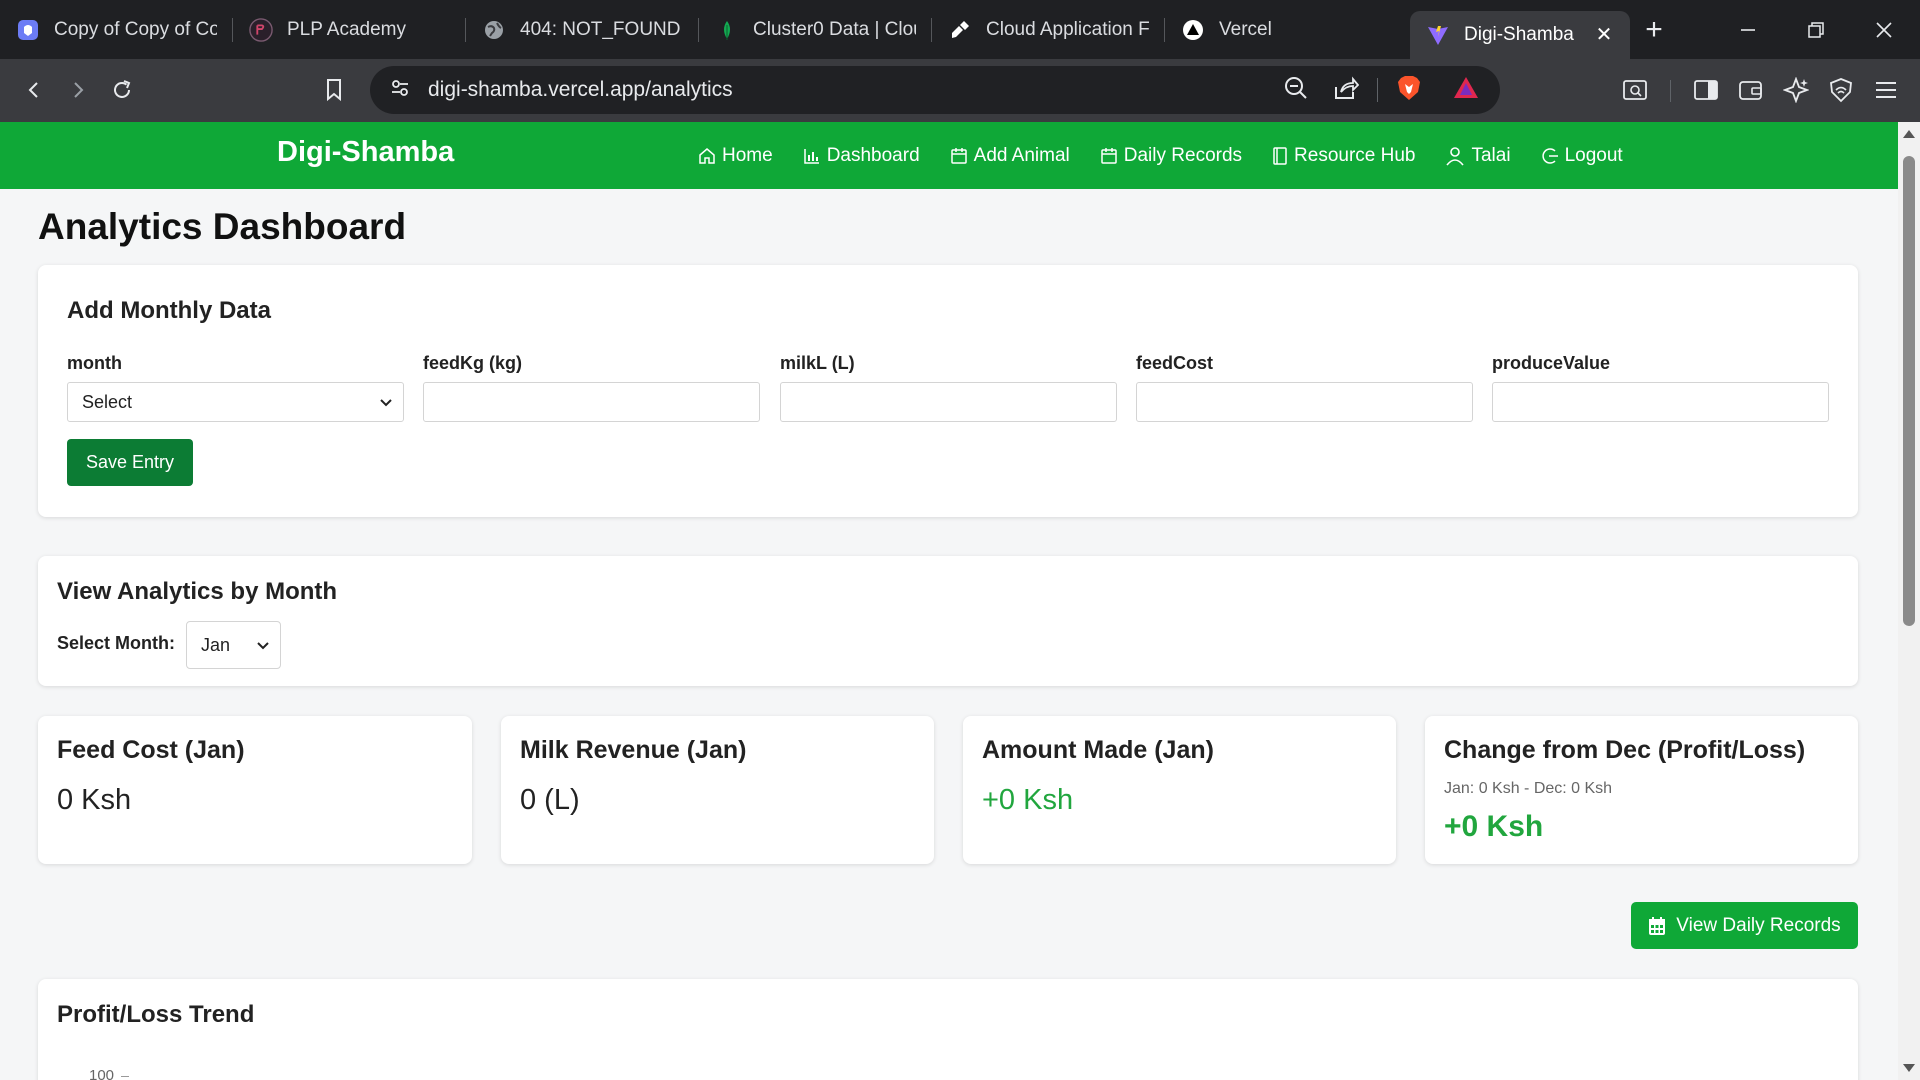  What do you see at coordinates (197, 591) in the screenshot?
I see `card-heading: View Analytics by Month` at bounding box center [197, 591].